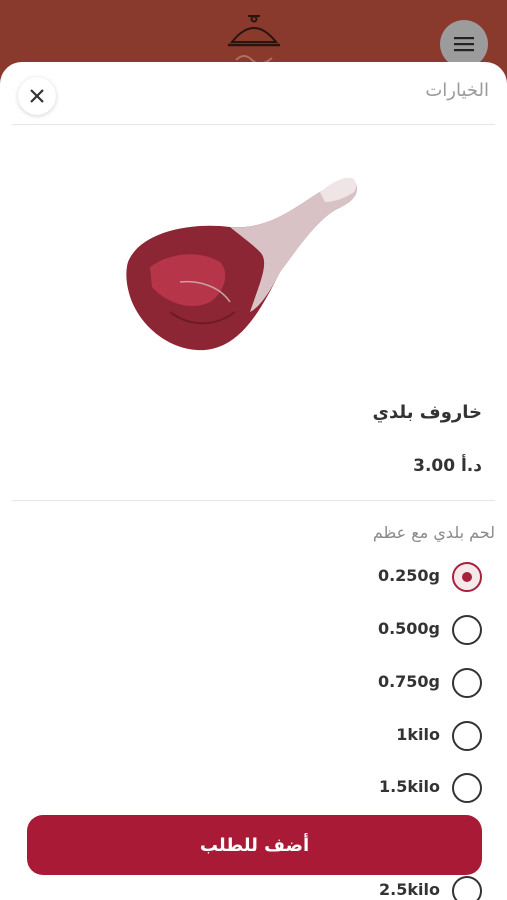  I want to click on weight-option: 0.250g, so click(382, 578).